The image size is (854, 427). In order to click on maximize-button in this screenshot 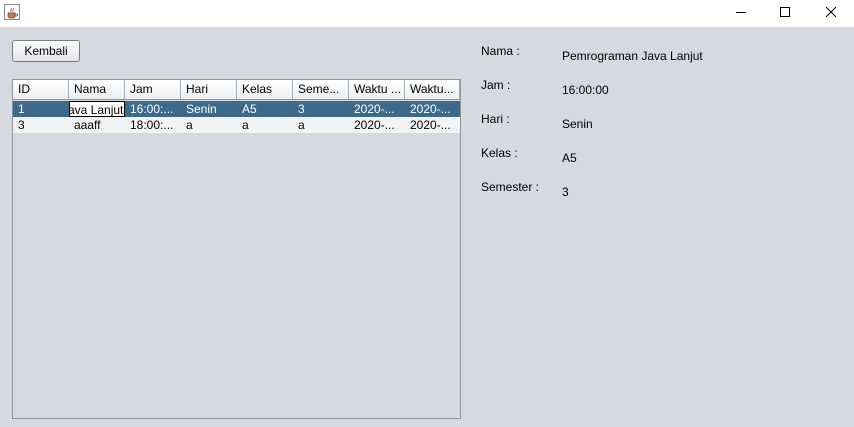, I will do `click(785, 11)`.